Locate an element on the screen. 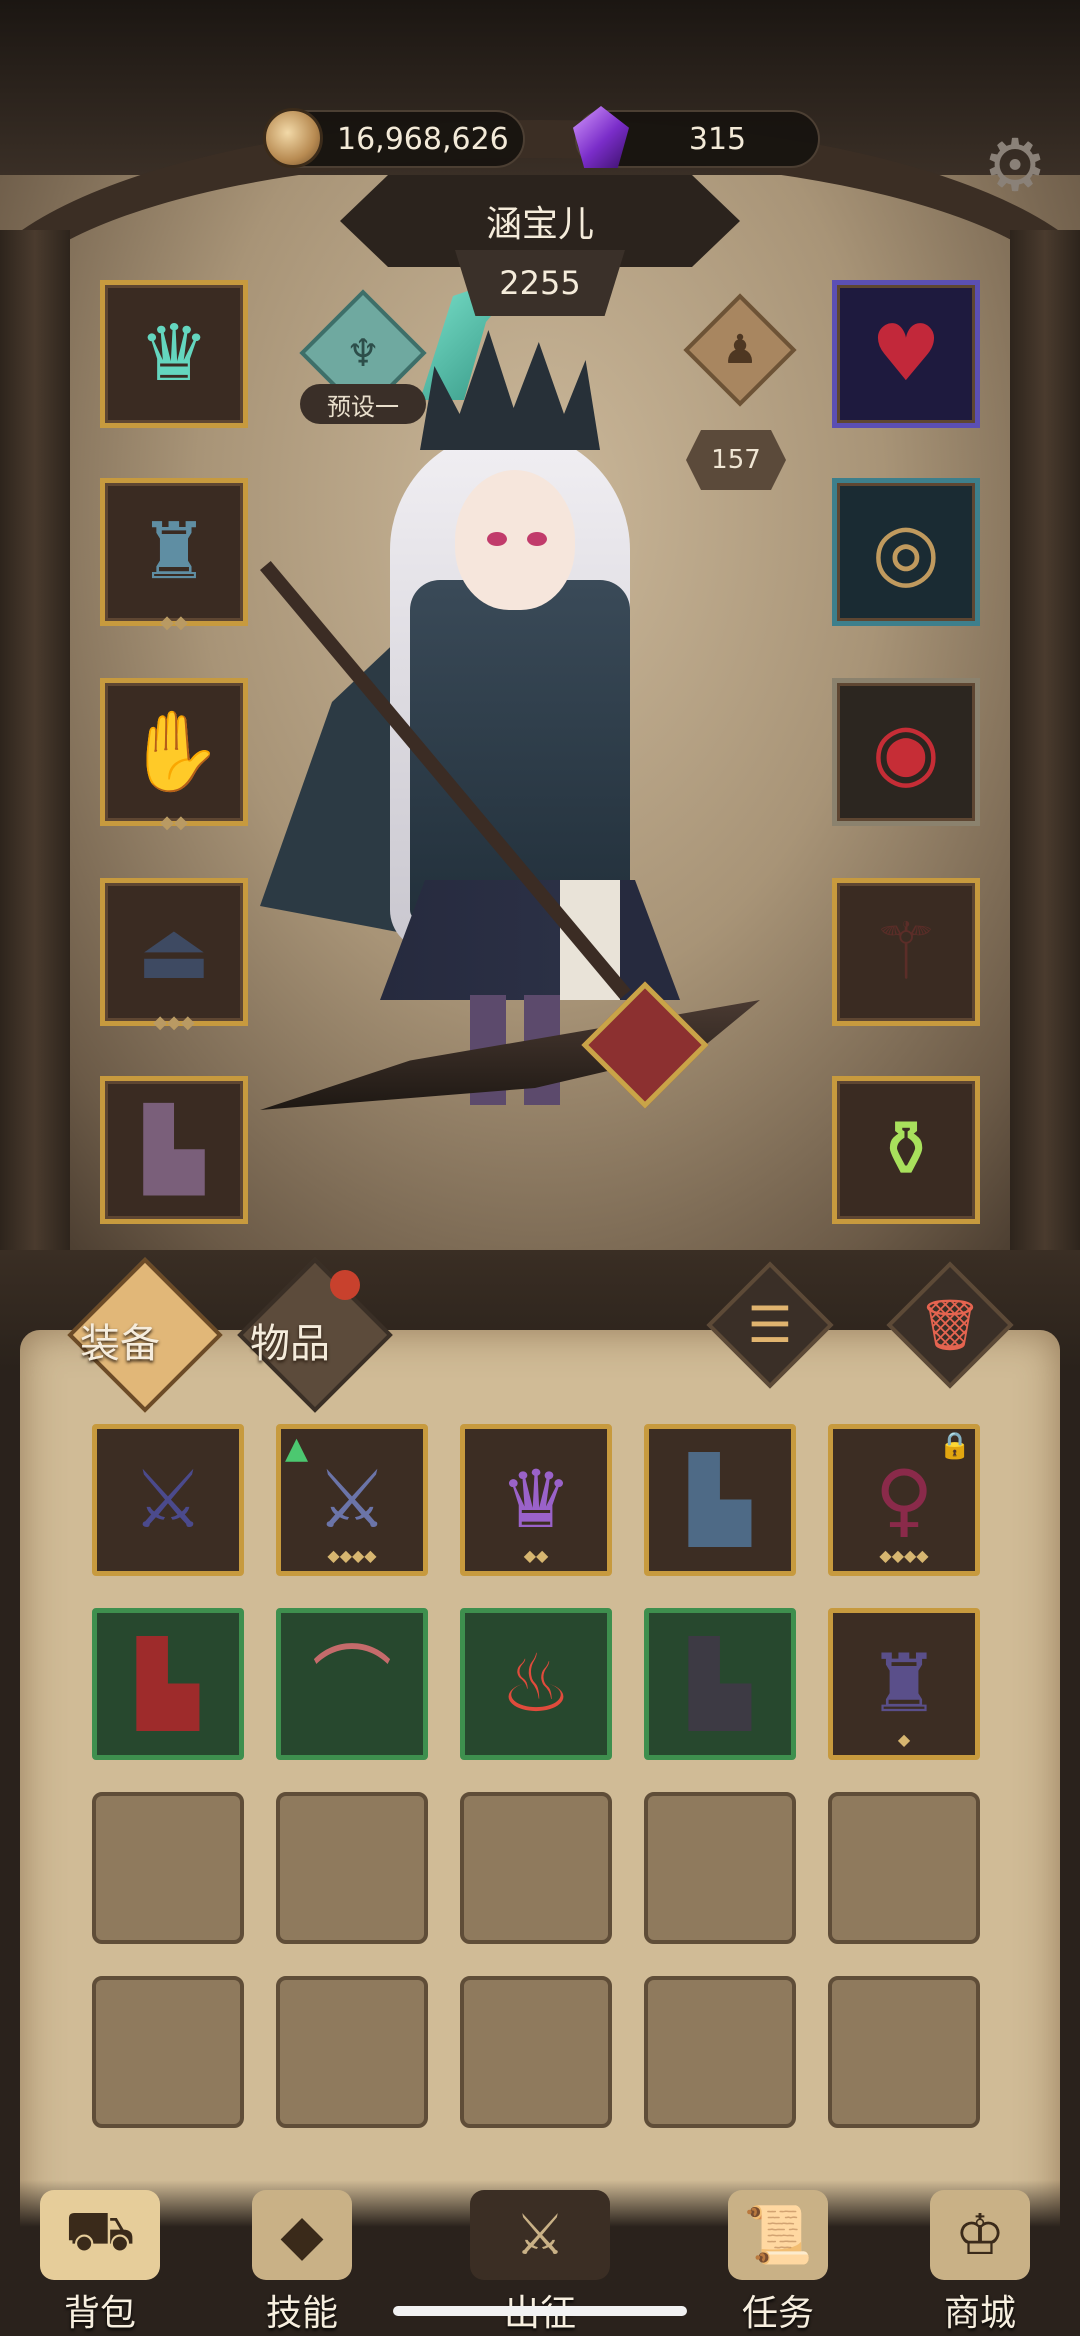 The width and height of the screenshot is (1080, 2336). inventory-slot: ♨ is located at coordinates (536, 1684).